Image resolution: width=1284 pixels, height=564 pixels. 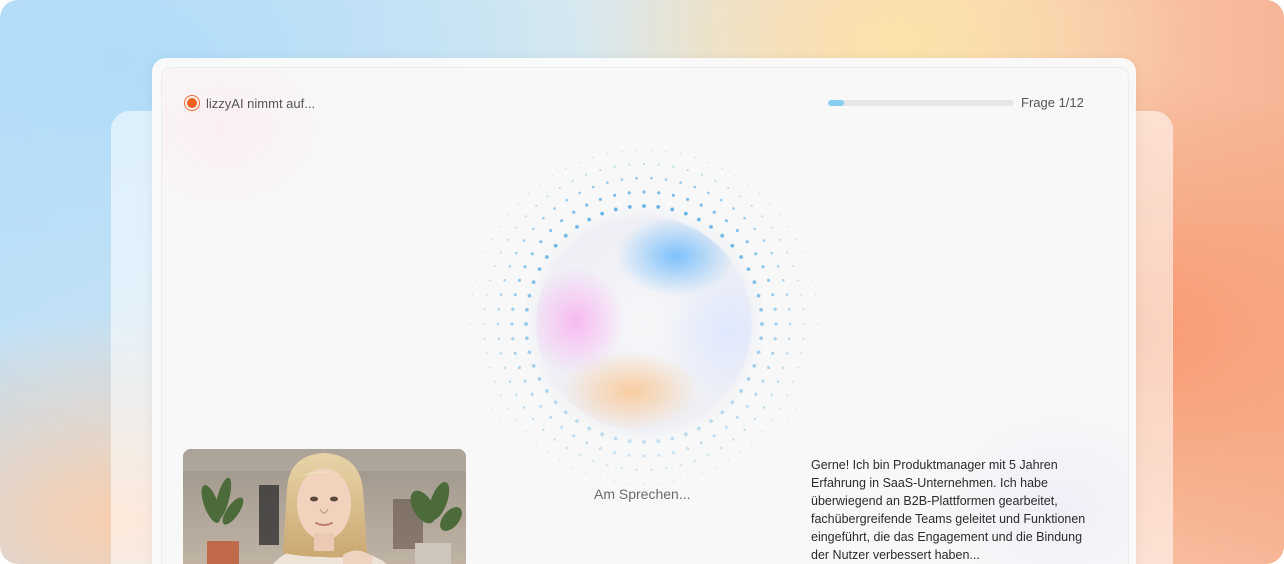 What do you see at coordinates (921, 103) in the screenshot?
I see `question-progress-bar` at bounding box center [921, 103].